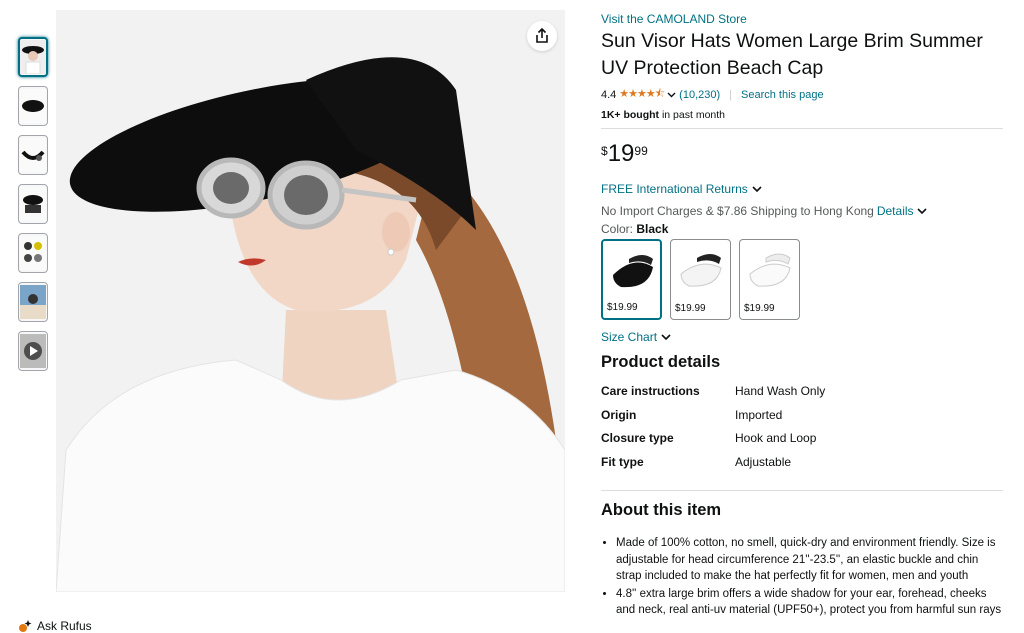  I want to click on free-returns-link: FREE International Returns, so click(802, 189).